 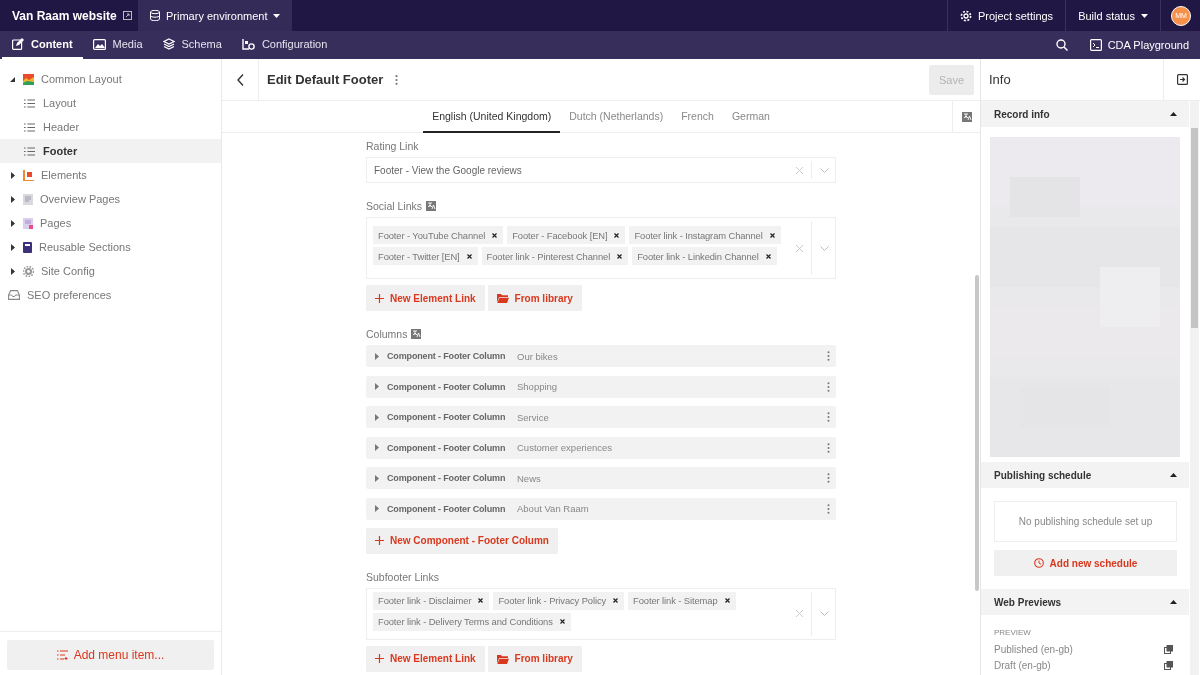 What do you see at coordinates (127, 15) in the screenshot?
I see `external-link-icon` at bounding box center [127, 15].